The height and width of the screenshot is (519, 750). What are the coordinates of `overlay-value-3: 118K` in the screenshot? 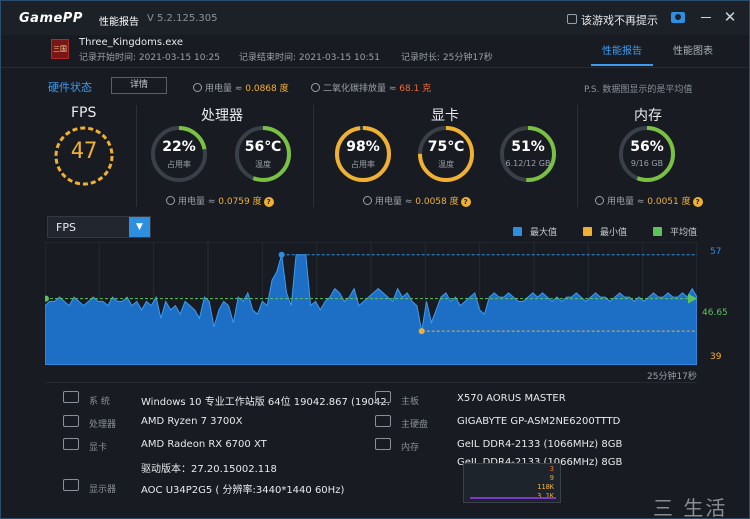 It's located at (545, 487).